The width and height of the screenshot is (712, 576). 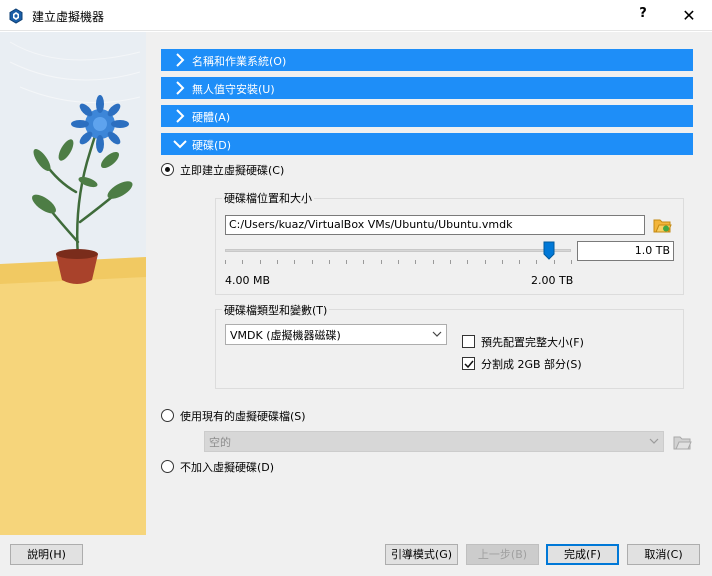 What do you see at coordinates (387, 250) in the screenshot?
I see `disk-size-slider-fill` at bounding box center [387, 250].